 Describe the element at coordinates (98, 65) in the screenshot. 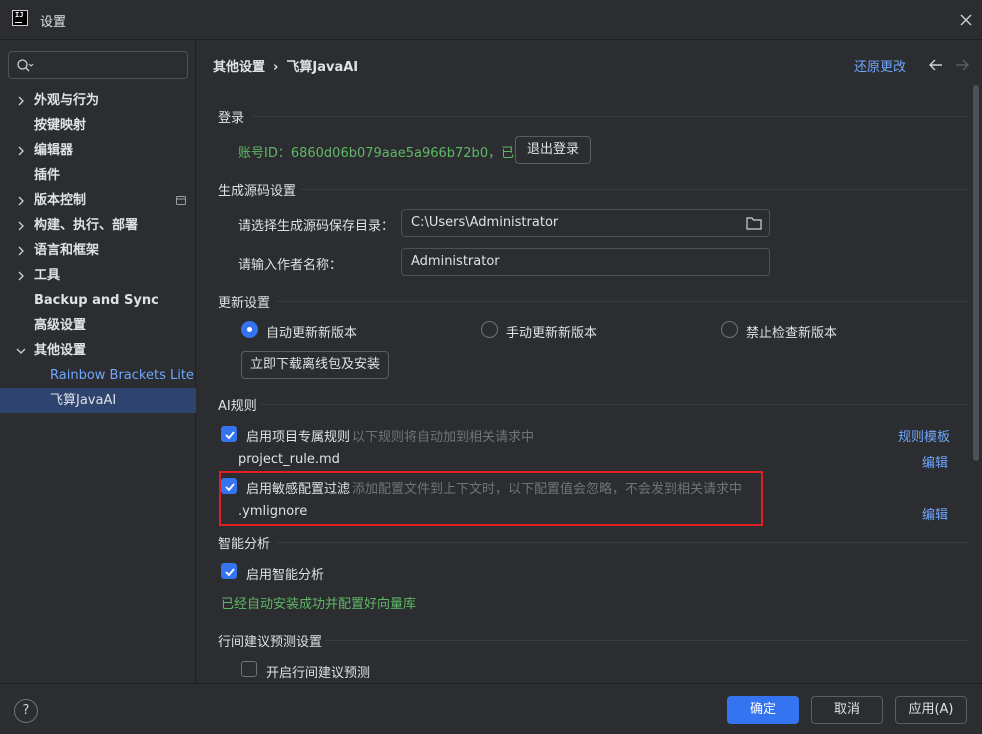

I see `search-input` at that location.